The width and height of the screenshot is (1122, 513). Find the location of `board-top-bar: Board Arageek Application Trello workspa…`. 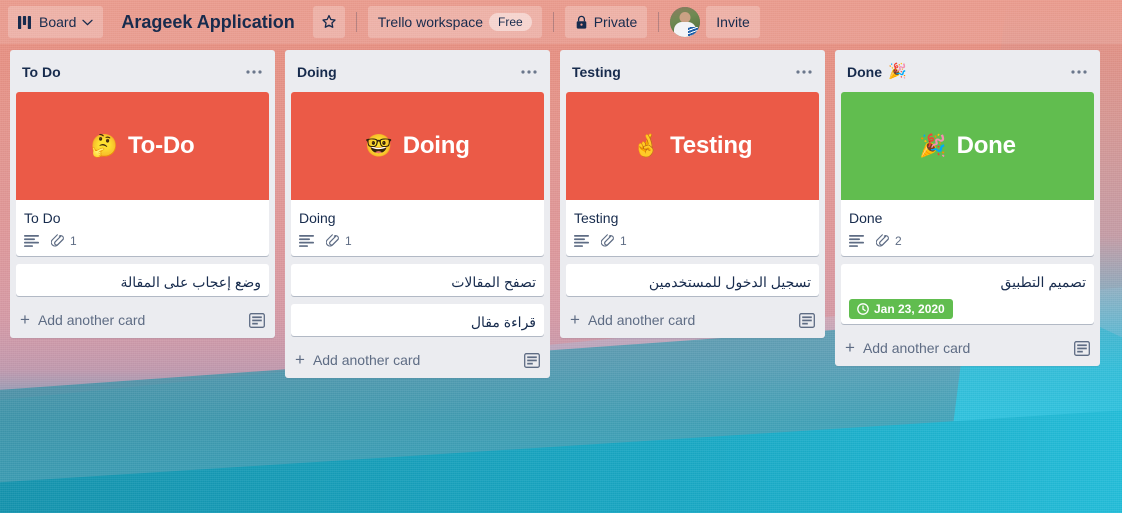

board-top-bar: Board Arageek Application Trello workspa… is located at coordinates (561, 22).